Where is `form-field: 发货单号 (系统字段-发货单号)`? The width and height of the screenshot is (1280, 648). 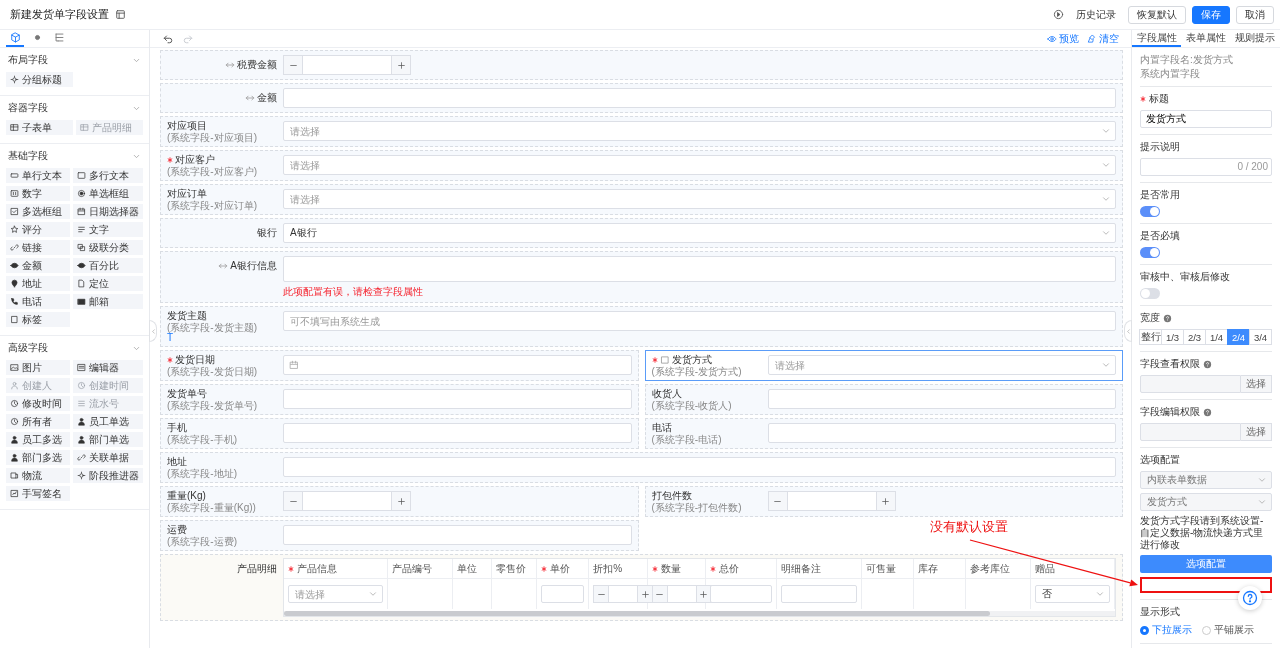 form-field: 发货单号 (系统字段-发货单号) is located at coordinates (399, 399).